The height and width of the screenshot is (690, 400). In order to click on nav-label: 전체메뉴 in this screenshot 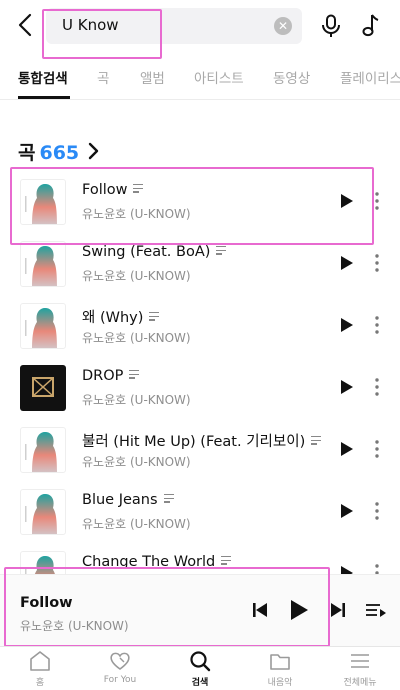, I will do `click(360, 683)`.